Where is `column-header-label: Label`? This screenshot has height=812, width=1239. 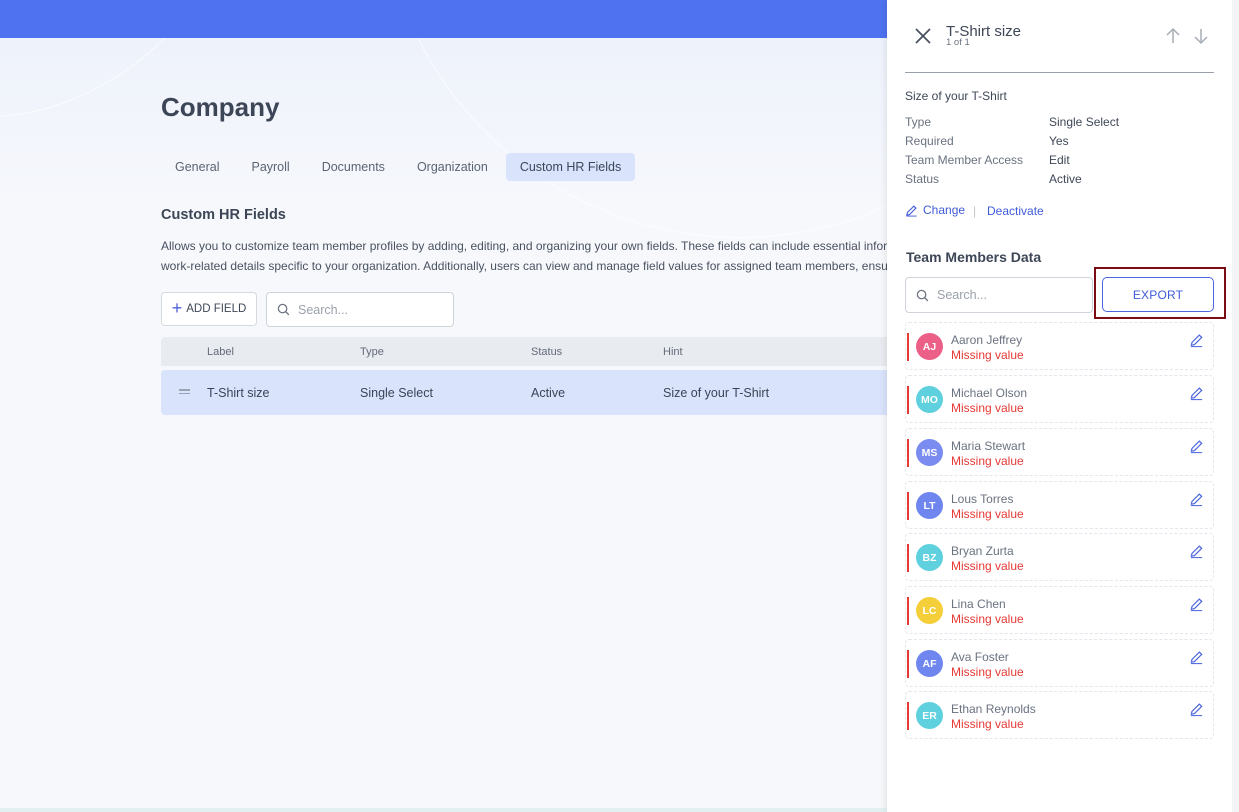
column-header-label: Label is located at coordinates (220, 351).